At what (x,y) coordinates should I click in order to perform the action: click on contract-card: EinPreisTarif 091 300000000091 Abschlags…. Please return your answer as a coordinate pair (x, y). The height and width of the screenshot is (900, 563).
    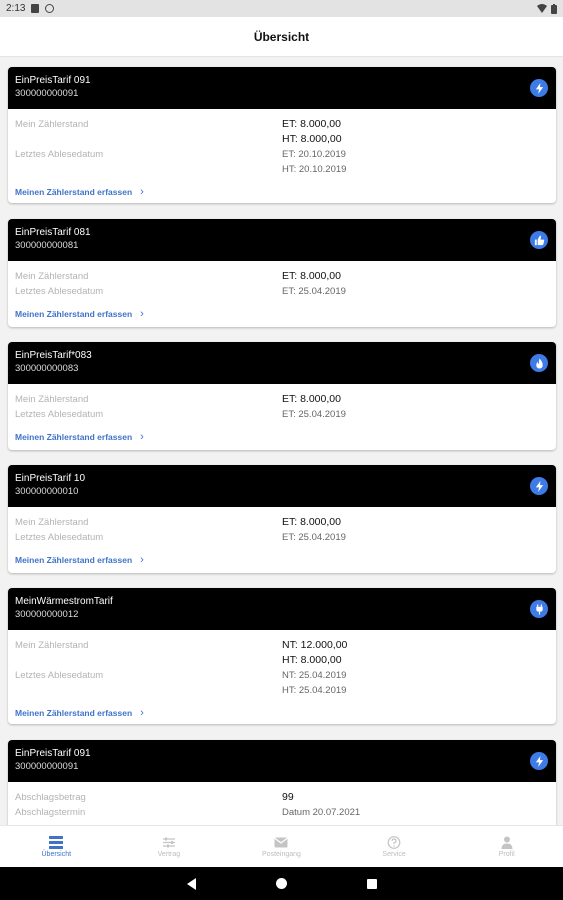
    Looking at the image, I should click on (282, 782).